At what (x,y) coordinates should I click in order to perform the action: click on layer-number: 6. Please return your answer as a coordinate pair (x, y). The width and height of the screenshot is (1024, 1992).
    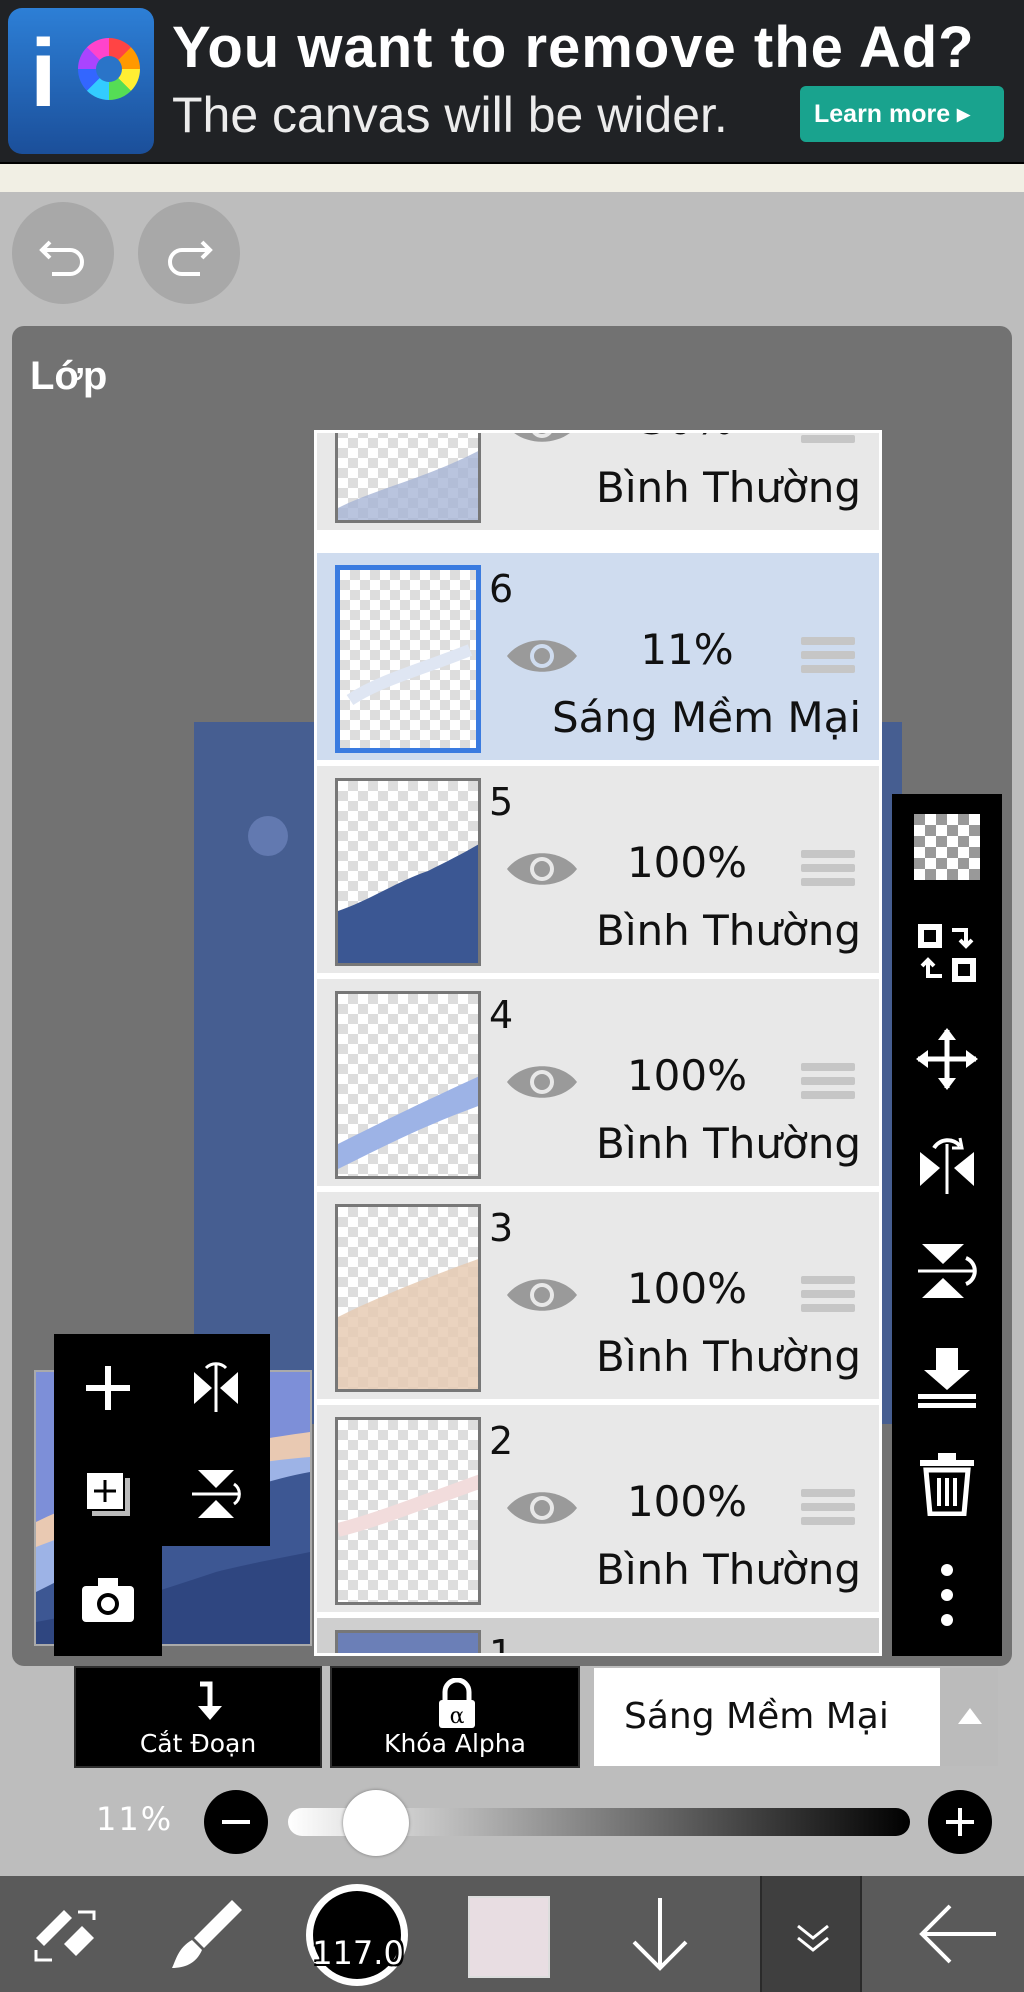
    Looking at the image, I should click on (501, 589).